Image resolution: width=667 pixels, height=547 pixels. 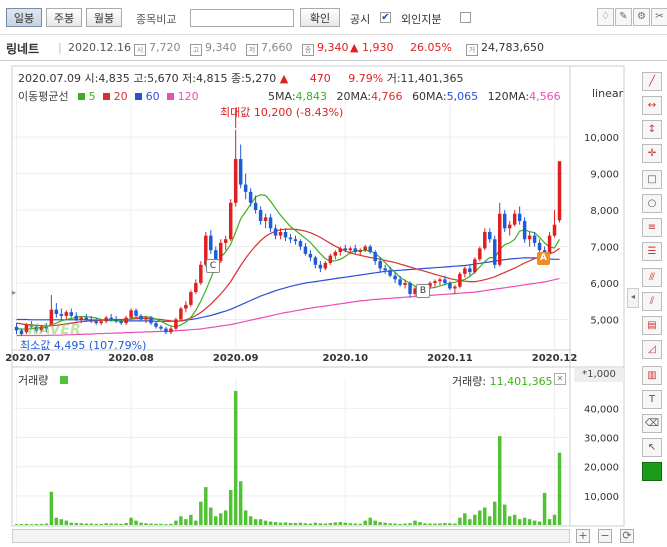 What do you see at coordinates (601, 439) in the screenshot?
I see `volume-tick-label: 30,000` at bounding box center [601, 439].